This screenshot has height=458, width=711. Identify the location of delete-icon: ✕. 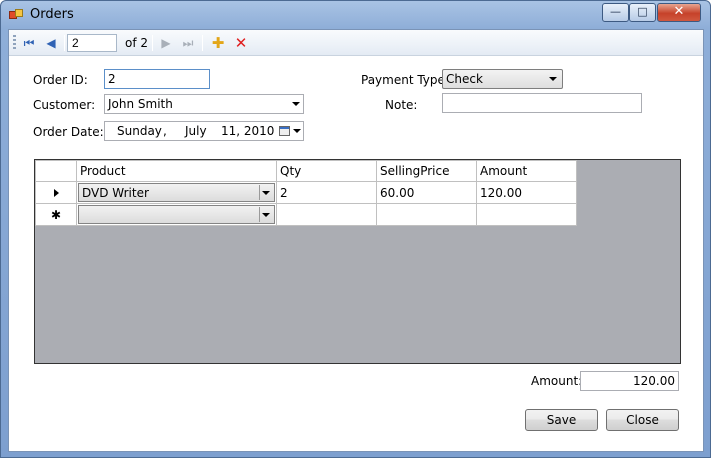
(241, 43).